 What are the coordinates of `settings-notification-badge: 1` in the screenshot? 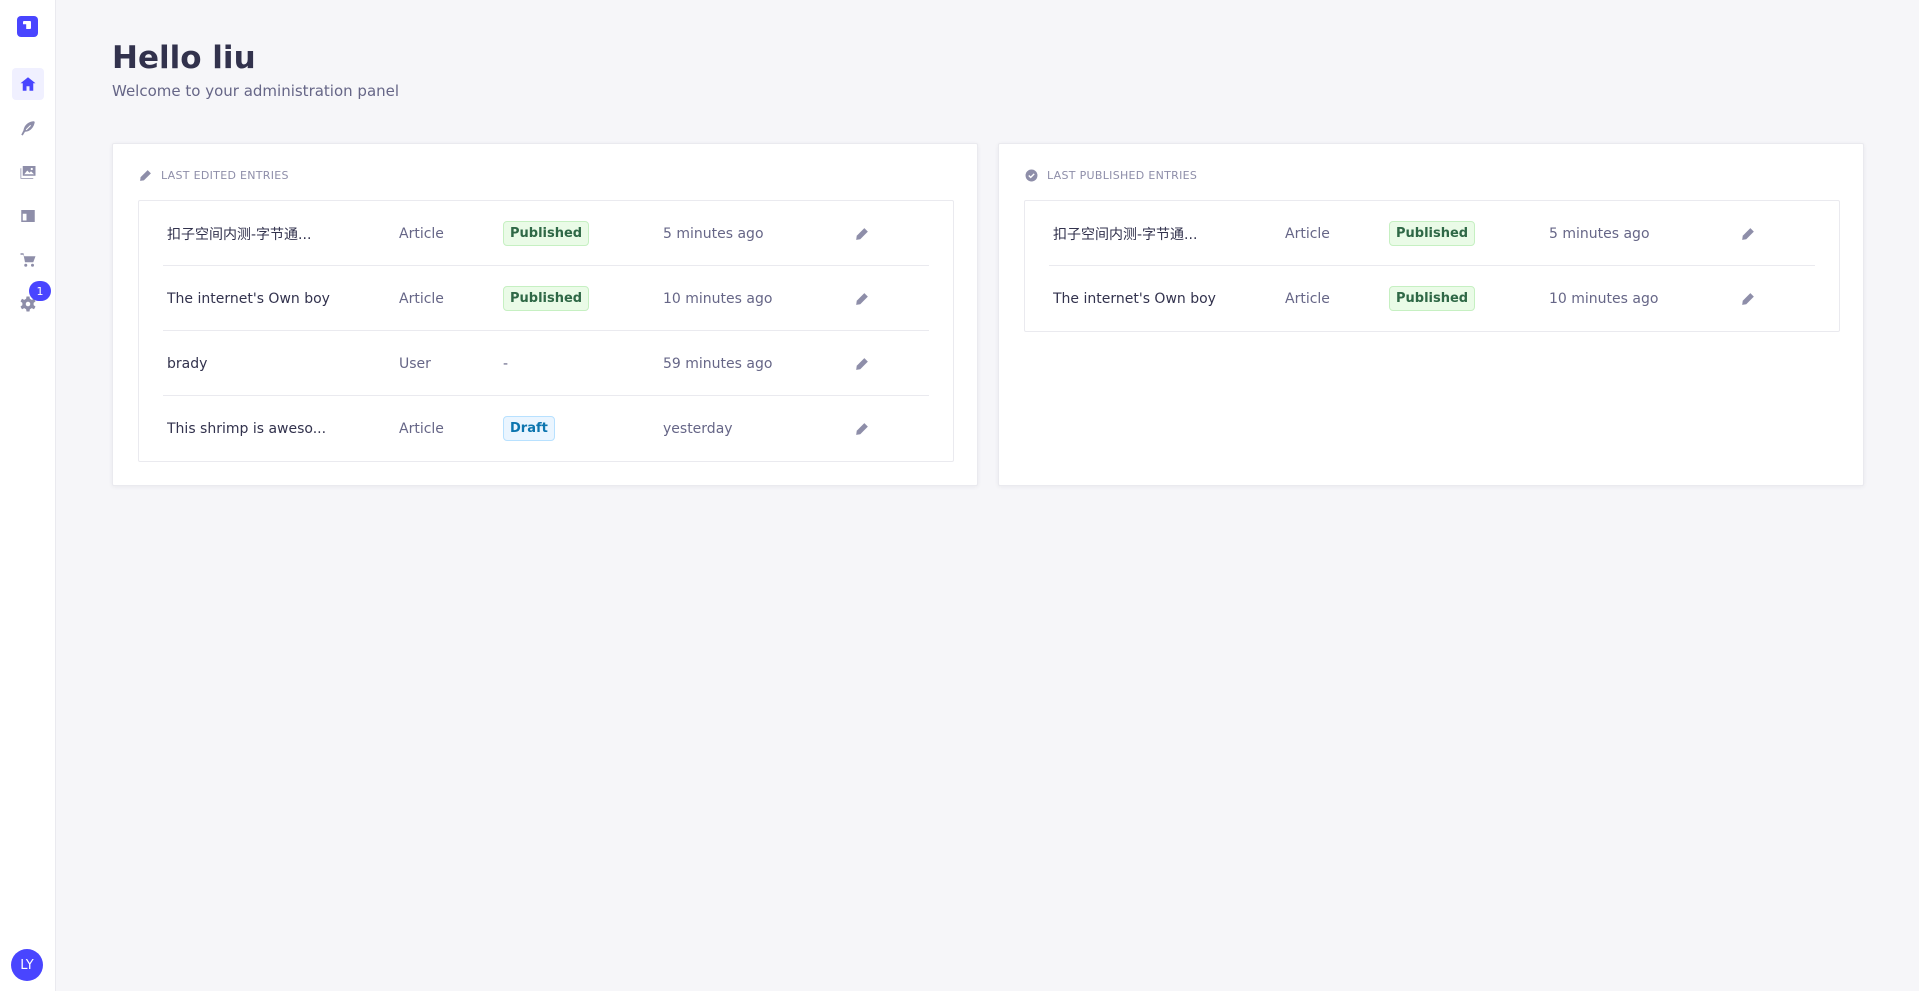 It's located at (40, 291).